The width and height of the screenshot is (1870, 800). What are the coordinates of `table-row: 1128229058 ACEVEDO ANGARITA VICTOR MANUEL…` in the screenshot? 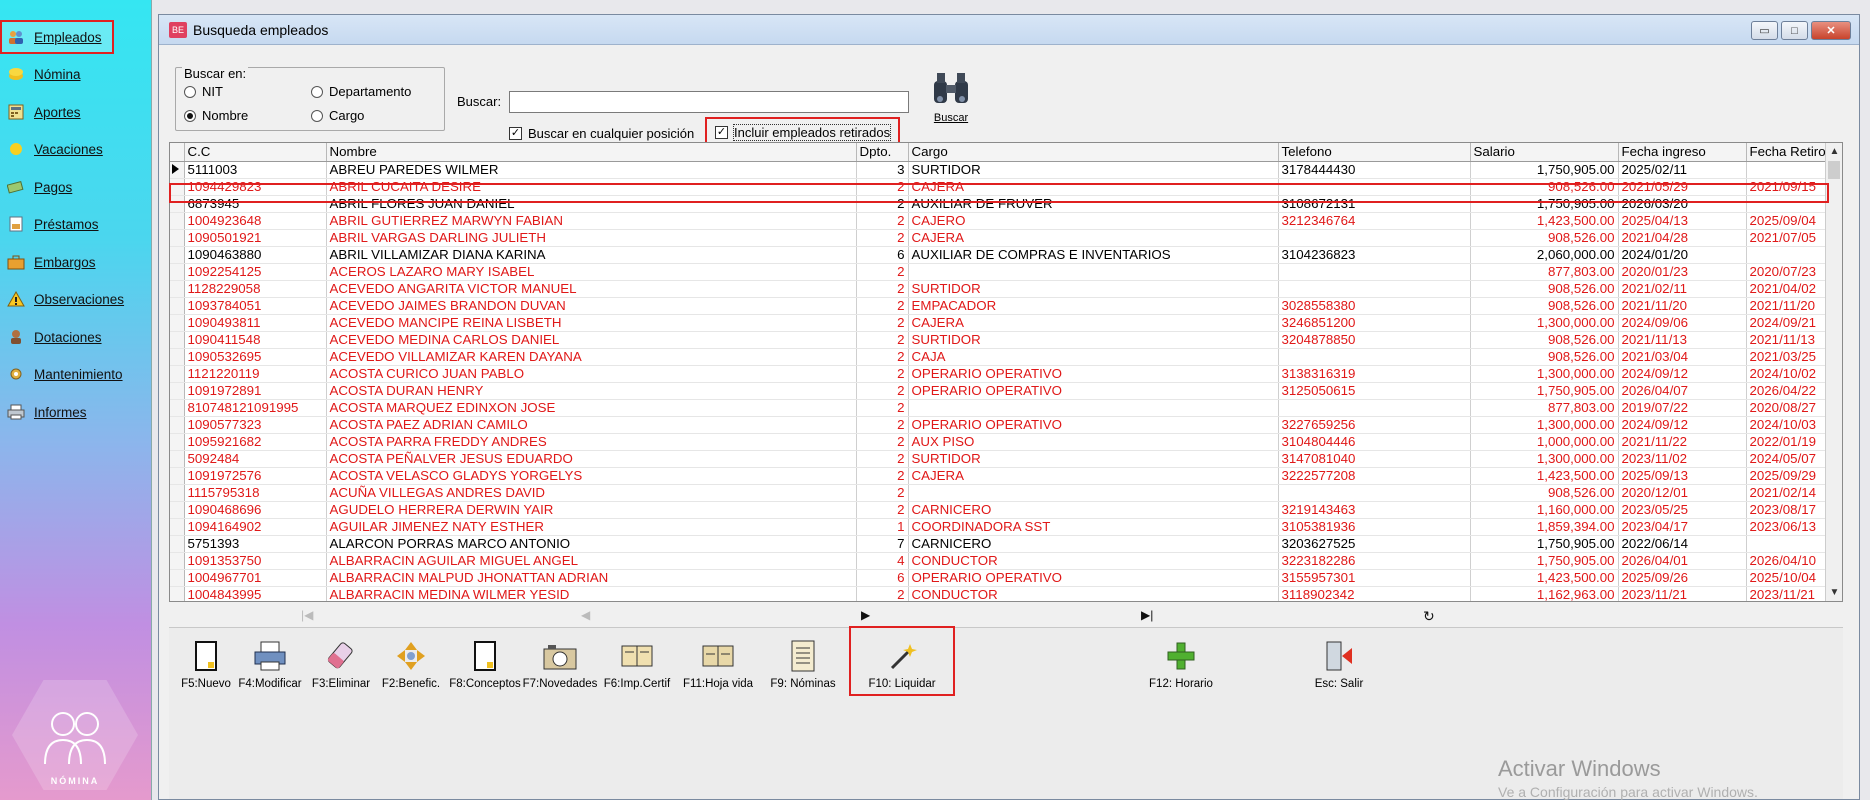 It's located at (1006, 289).